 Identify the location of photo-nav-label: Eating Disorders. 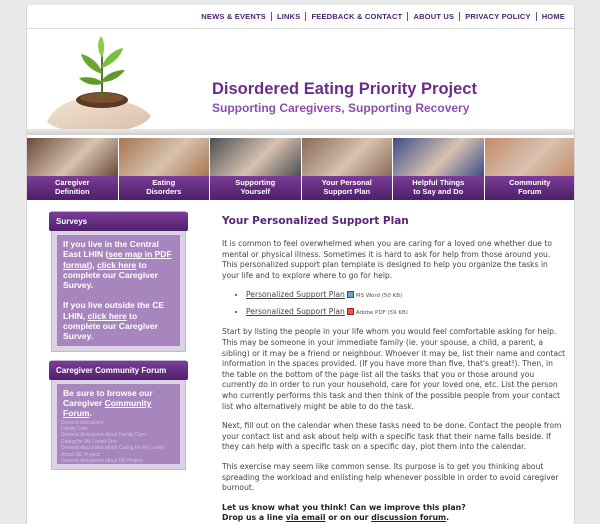
(164, 188).